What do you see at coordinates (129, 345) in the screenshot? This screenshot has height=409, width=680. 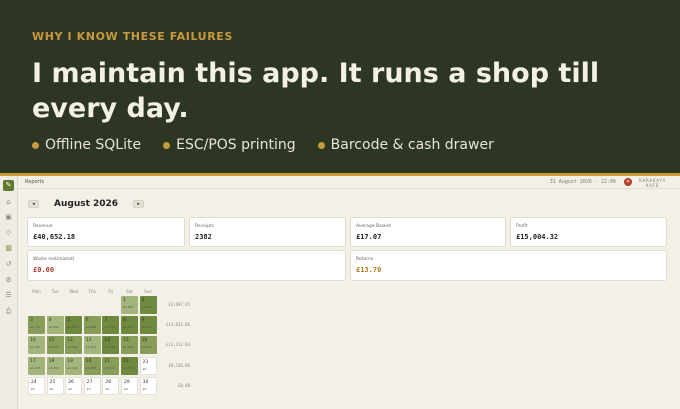 I see `calendar-day-cell: 15 £1,930` at bounding box center [129, 345].